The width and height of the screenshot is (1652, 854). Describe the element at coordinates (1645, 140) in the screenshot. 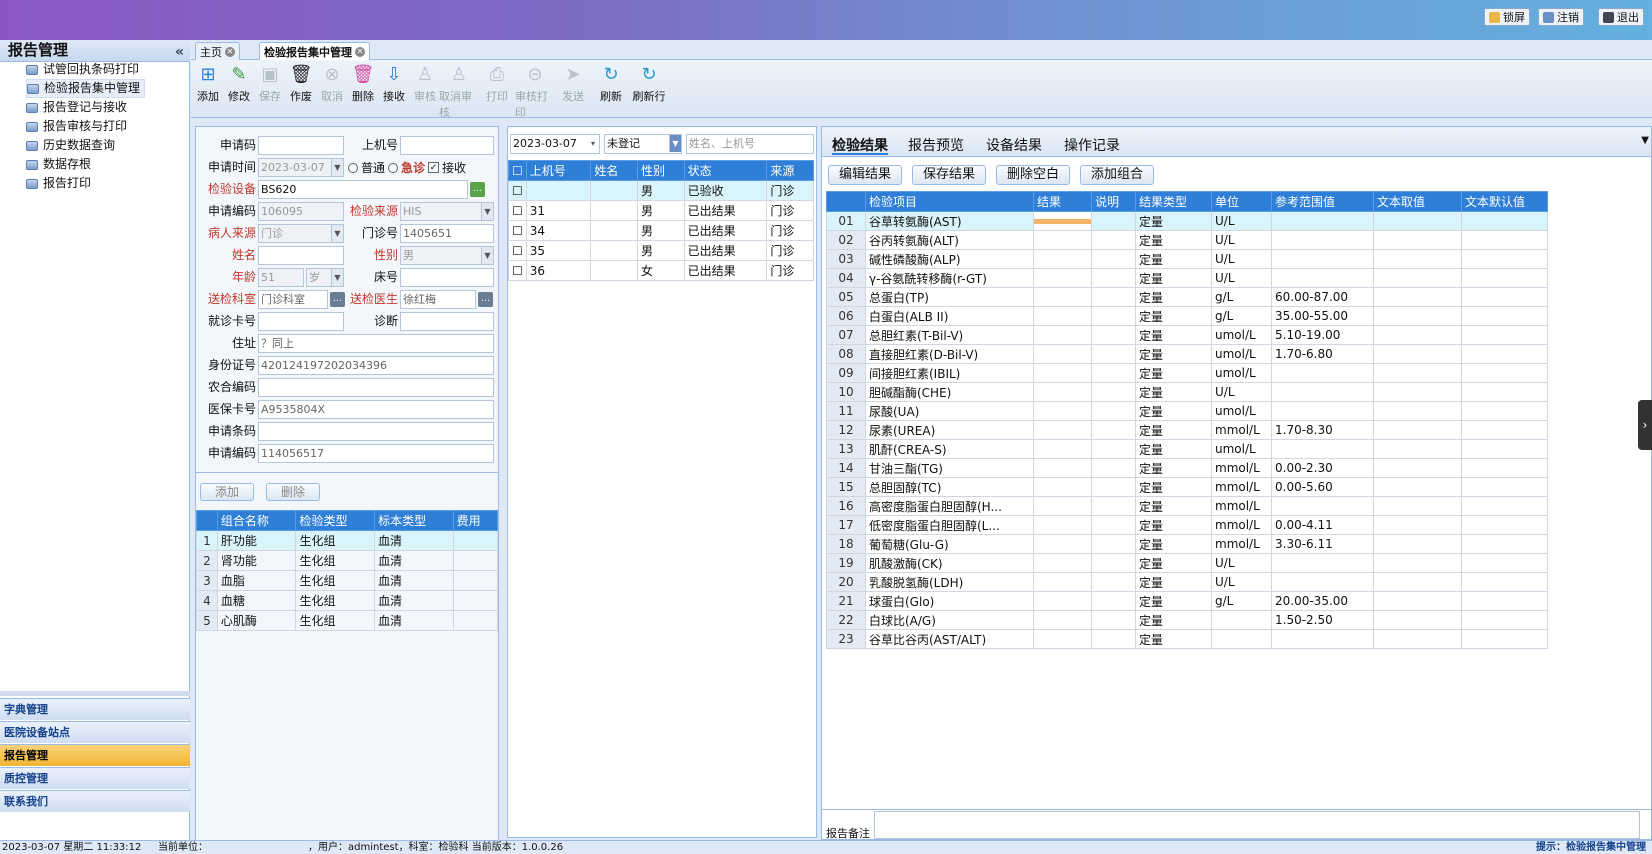

I see `tab-menu-icon: ▼` at that location.